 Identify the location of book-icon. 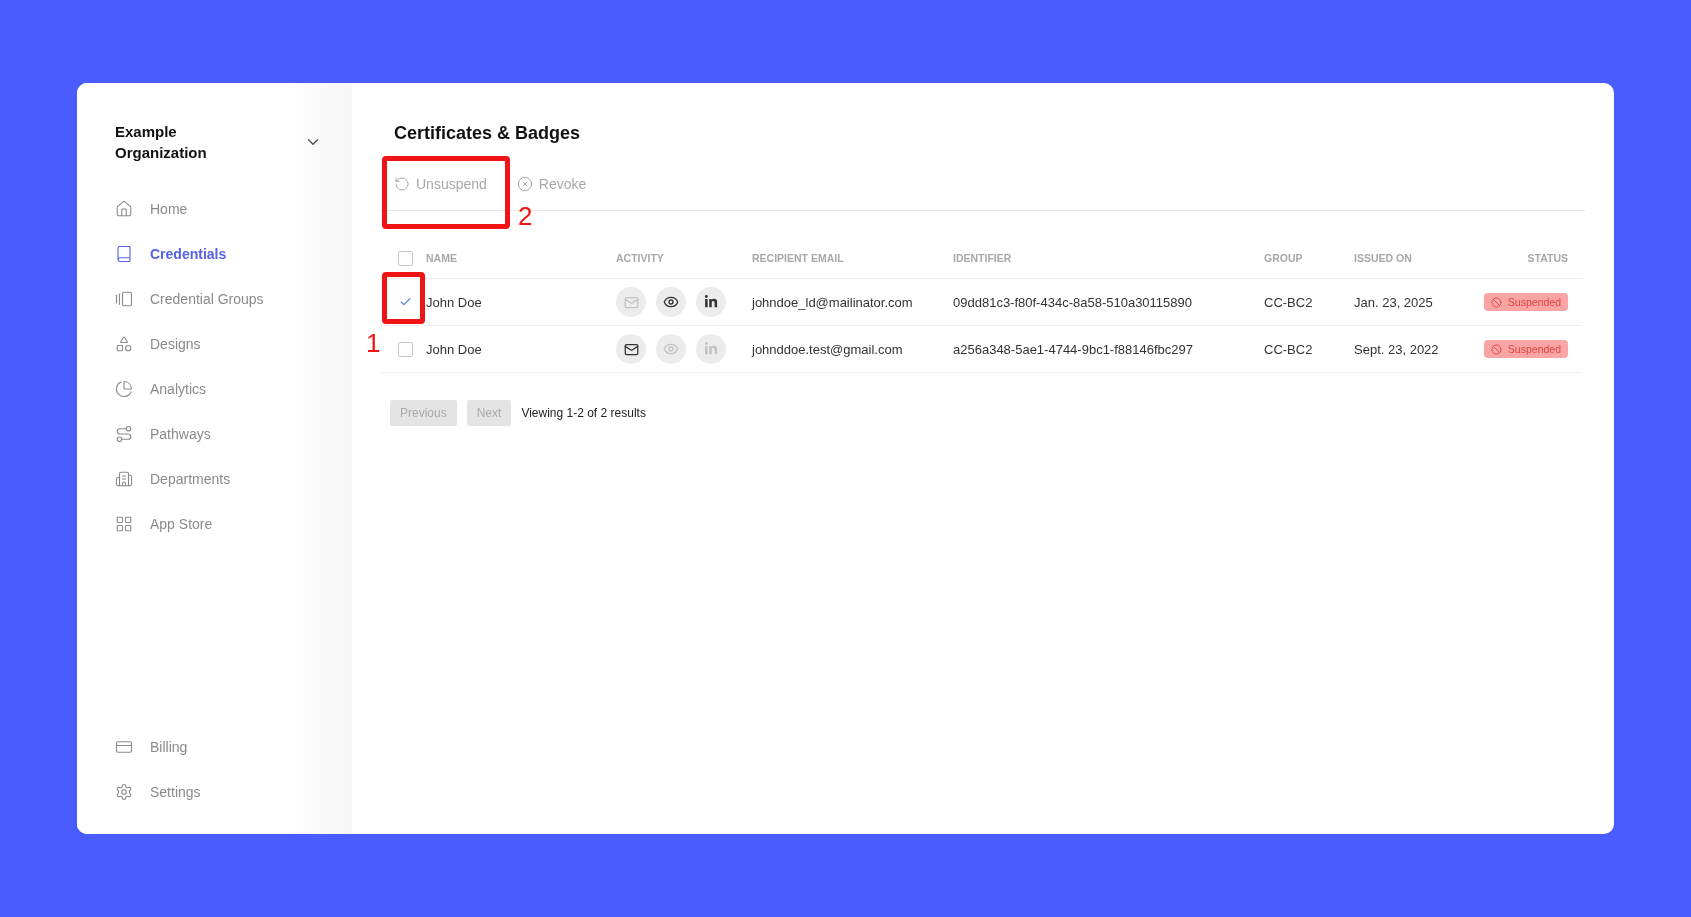
(124, 253).